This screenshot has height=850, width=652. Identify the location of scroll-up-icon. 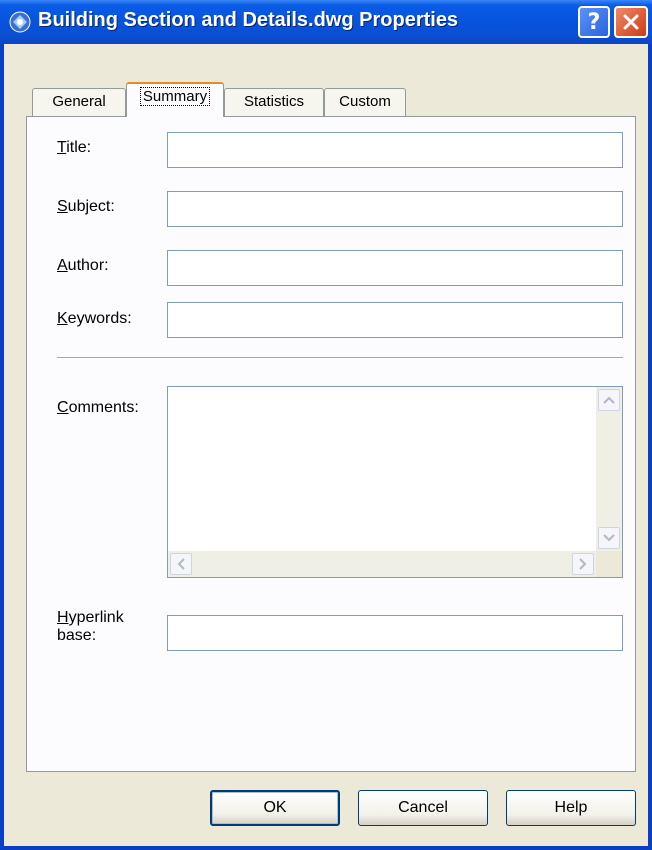
(609, 400).